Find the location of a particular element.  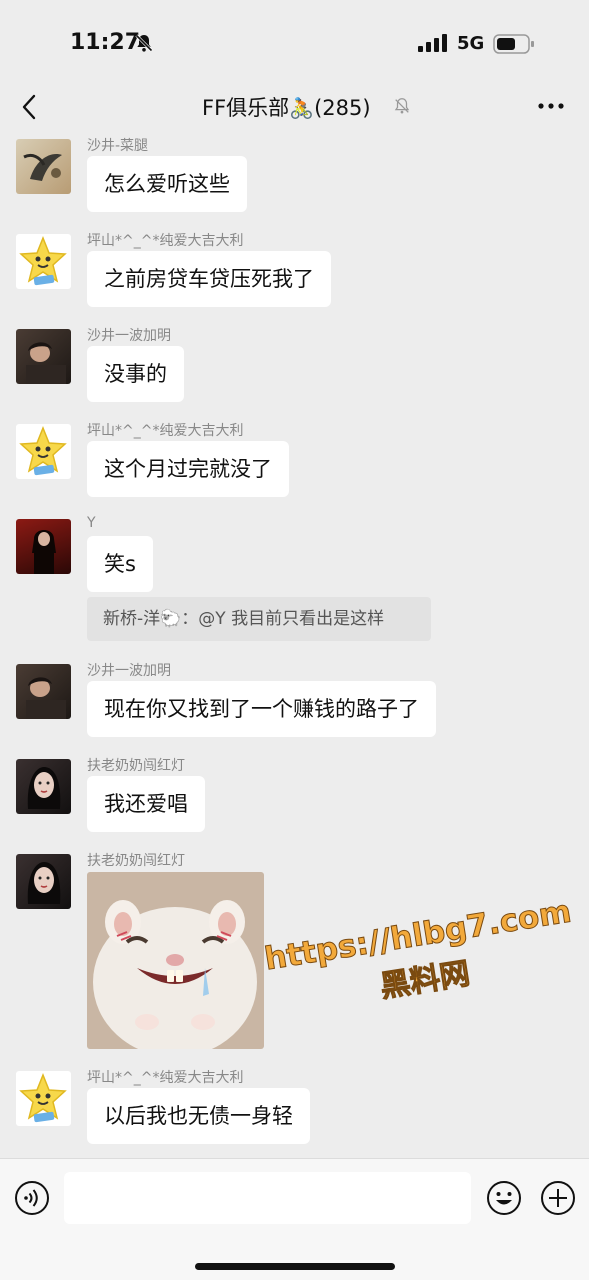

battery-icon is located at coordinates (513, 44).